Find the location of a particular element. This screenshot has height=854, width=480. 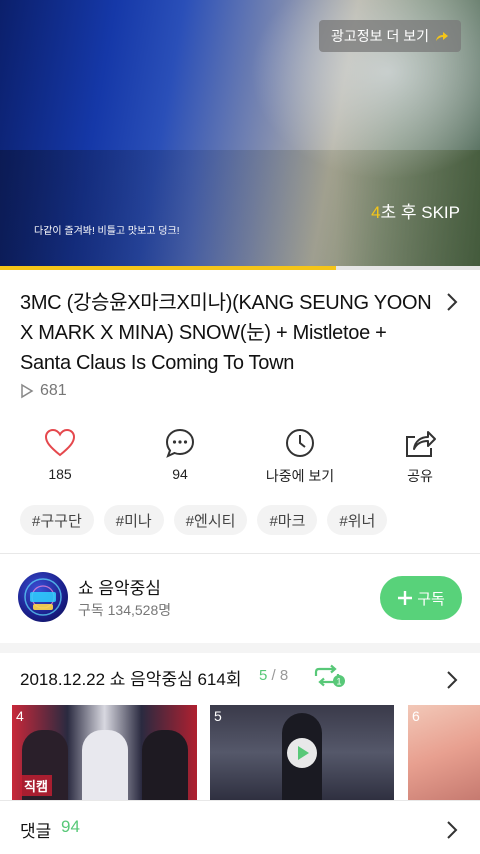

clock-icon is located at coordinates (300, 443).